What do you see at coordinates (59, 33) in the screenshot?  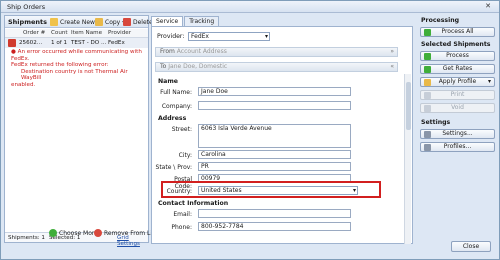 I see `column-count: Count` at bounding box center [59, 33].